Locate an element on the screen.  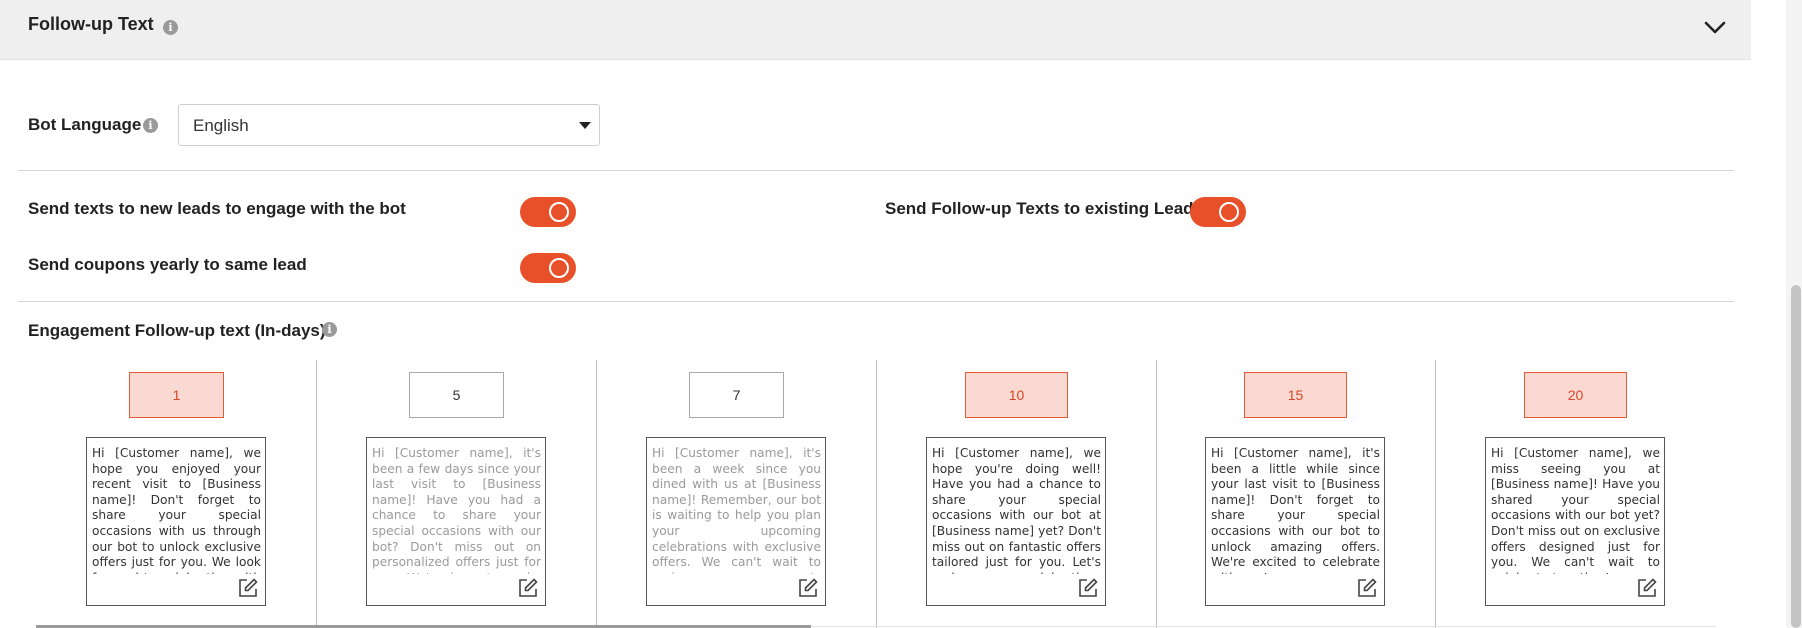
existing-leads-toggle is located at coordinates (1218, 212).